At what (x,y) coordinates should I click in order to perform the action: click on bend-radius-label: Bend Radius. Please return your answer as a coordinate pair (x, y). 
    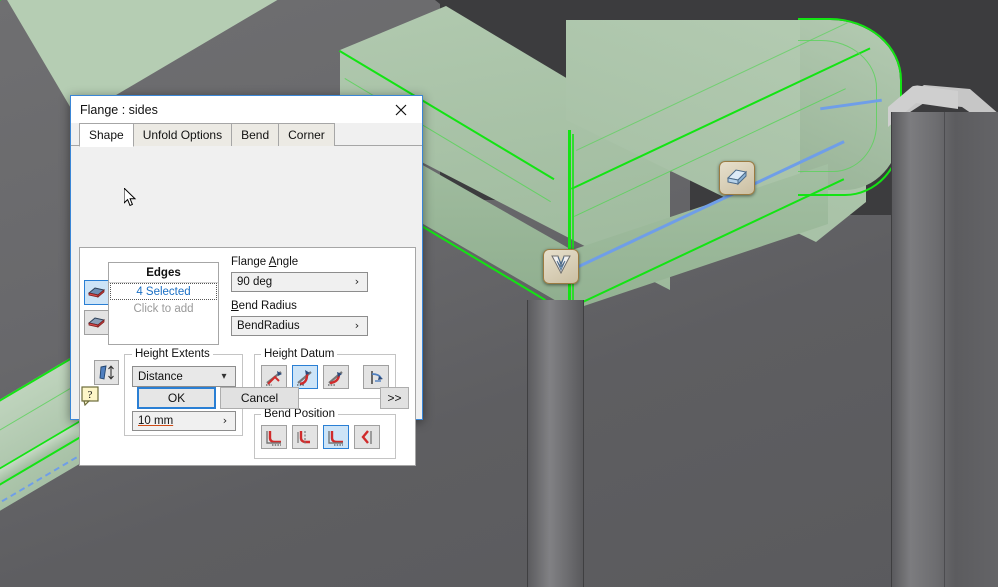
    Looking at the image, I should click on (264, 306).